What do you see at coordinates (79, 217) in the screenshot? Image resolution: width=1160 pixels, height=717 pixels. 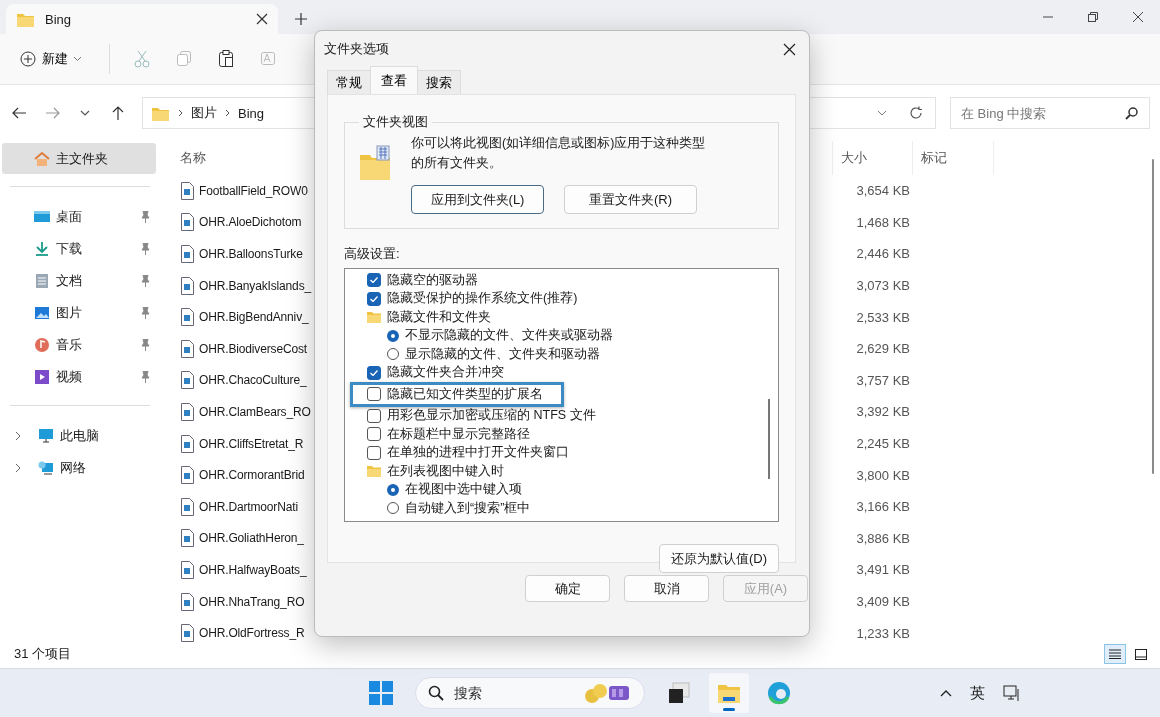 I see `sidebar-item: 桌面` at bounding box center [79, 217].